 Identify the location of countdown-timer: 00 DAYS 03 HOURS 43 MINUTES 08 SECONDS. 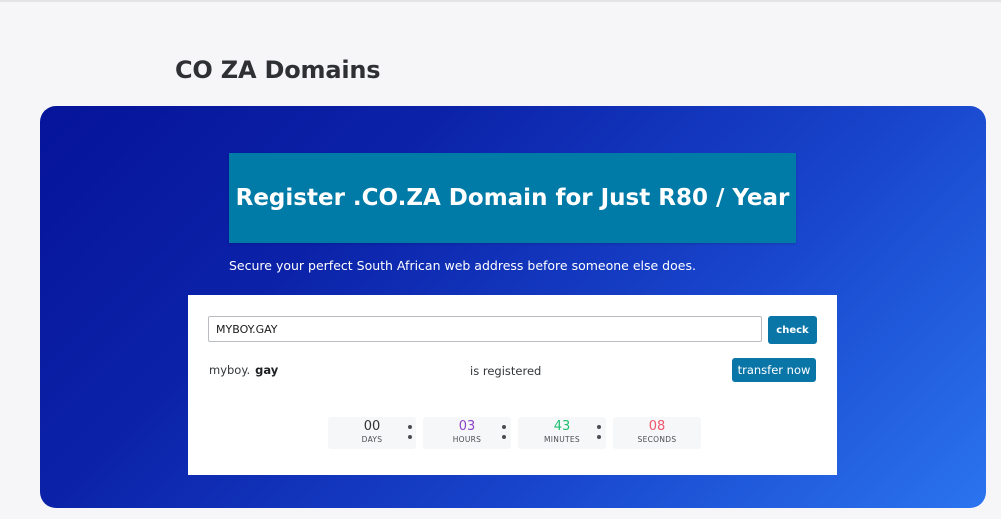
(516, 433).